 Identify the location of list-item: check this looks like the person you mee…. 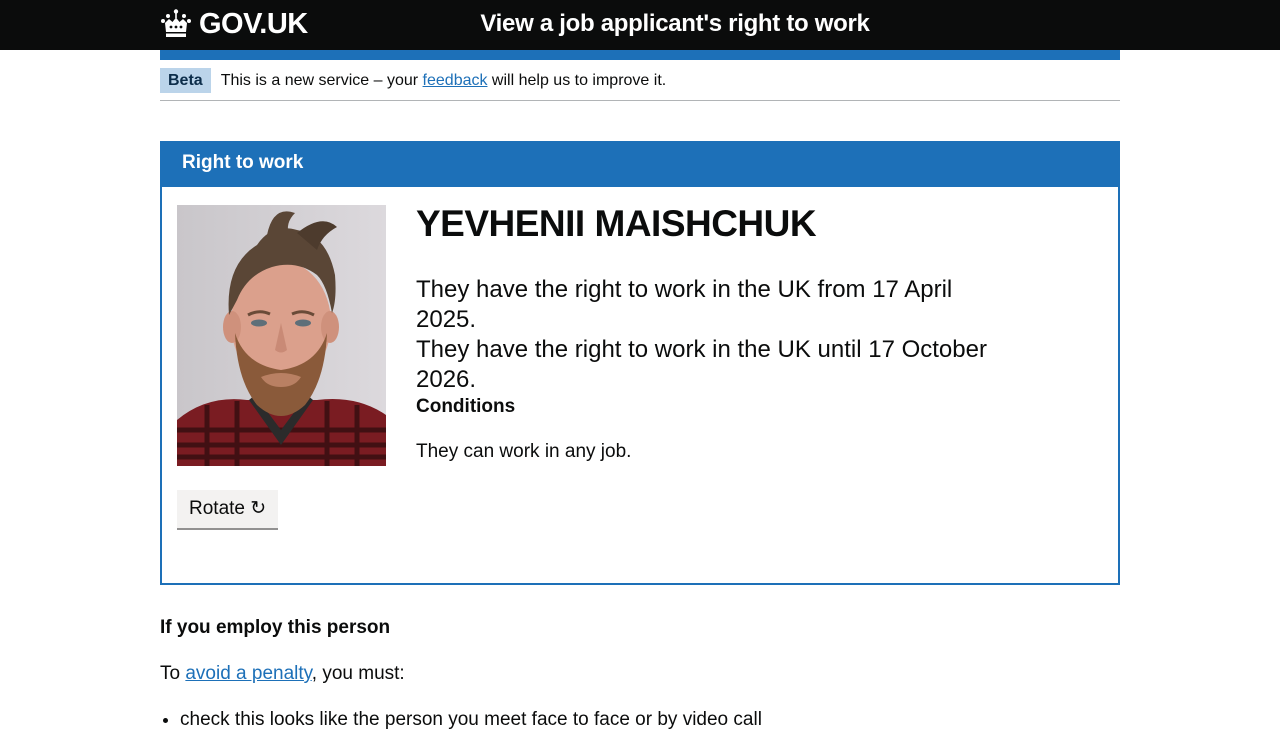
(650, 720).